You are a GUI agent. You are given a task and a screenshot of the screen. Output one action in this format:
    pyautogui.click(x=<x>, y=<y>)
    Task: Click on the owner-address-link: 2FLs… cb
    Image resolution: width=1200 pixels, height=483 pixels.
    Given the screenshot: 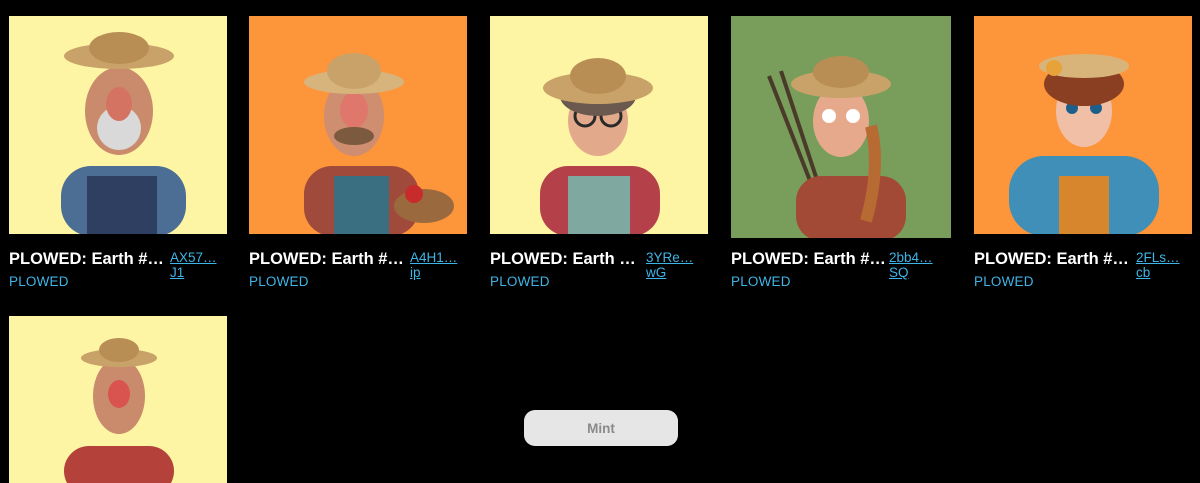 What is the action you would take?
    pyautogui.click(x=1164, y=265)
    